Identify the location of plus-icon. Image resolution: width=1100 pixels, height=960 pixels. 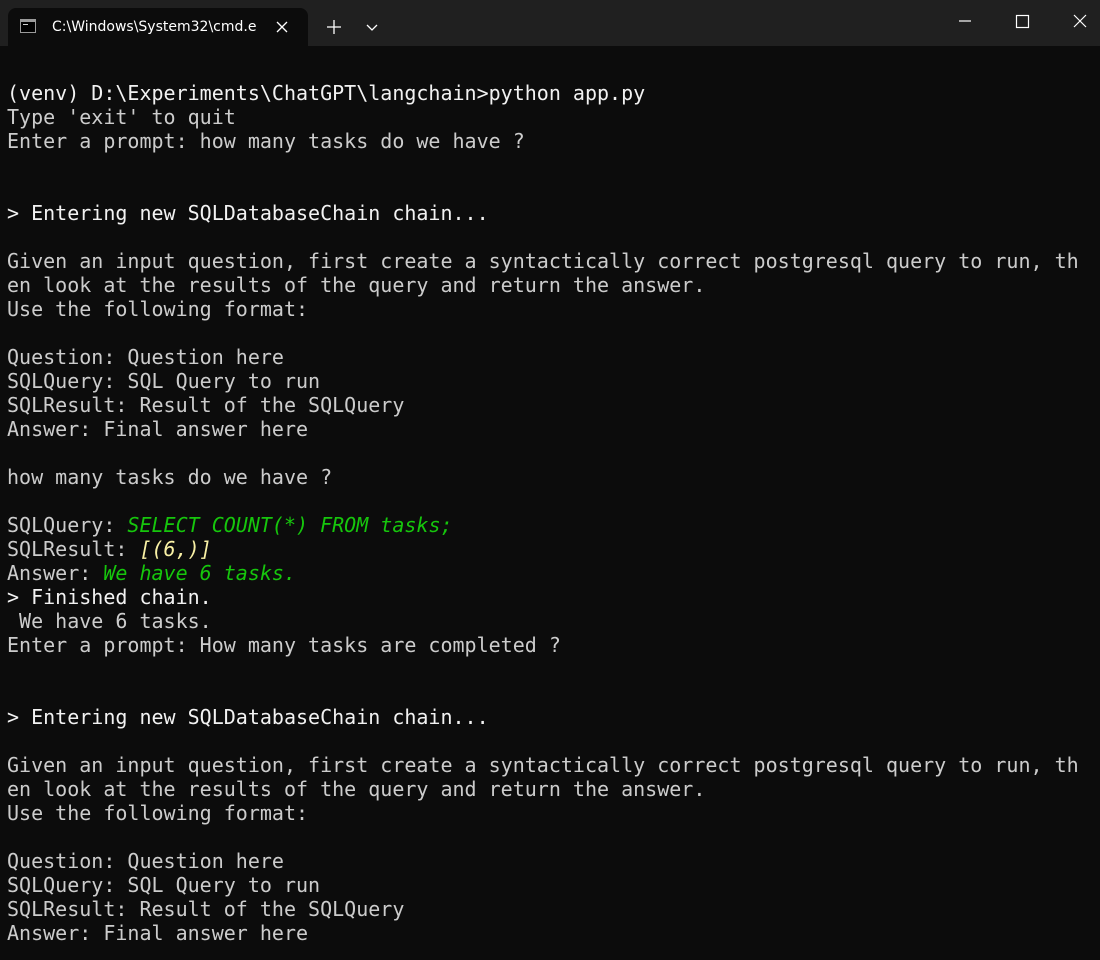
(334, 27).